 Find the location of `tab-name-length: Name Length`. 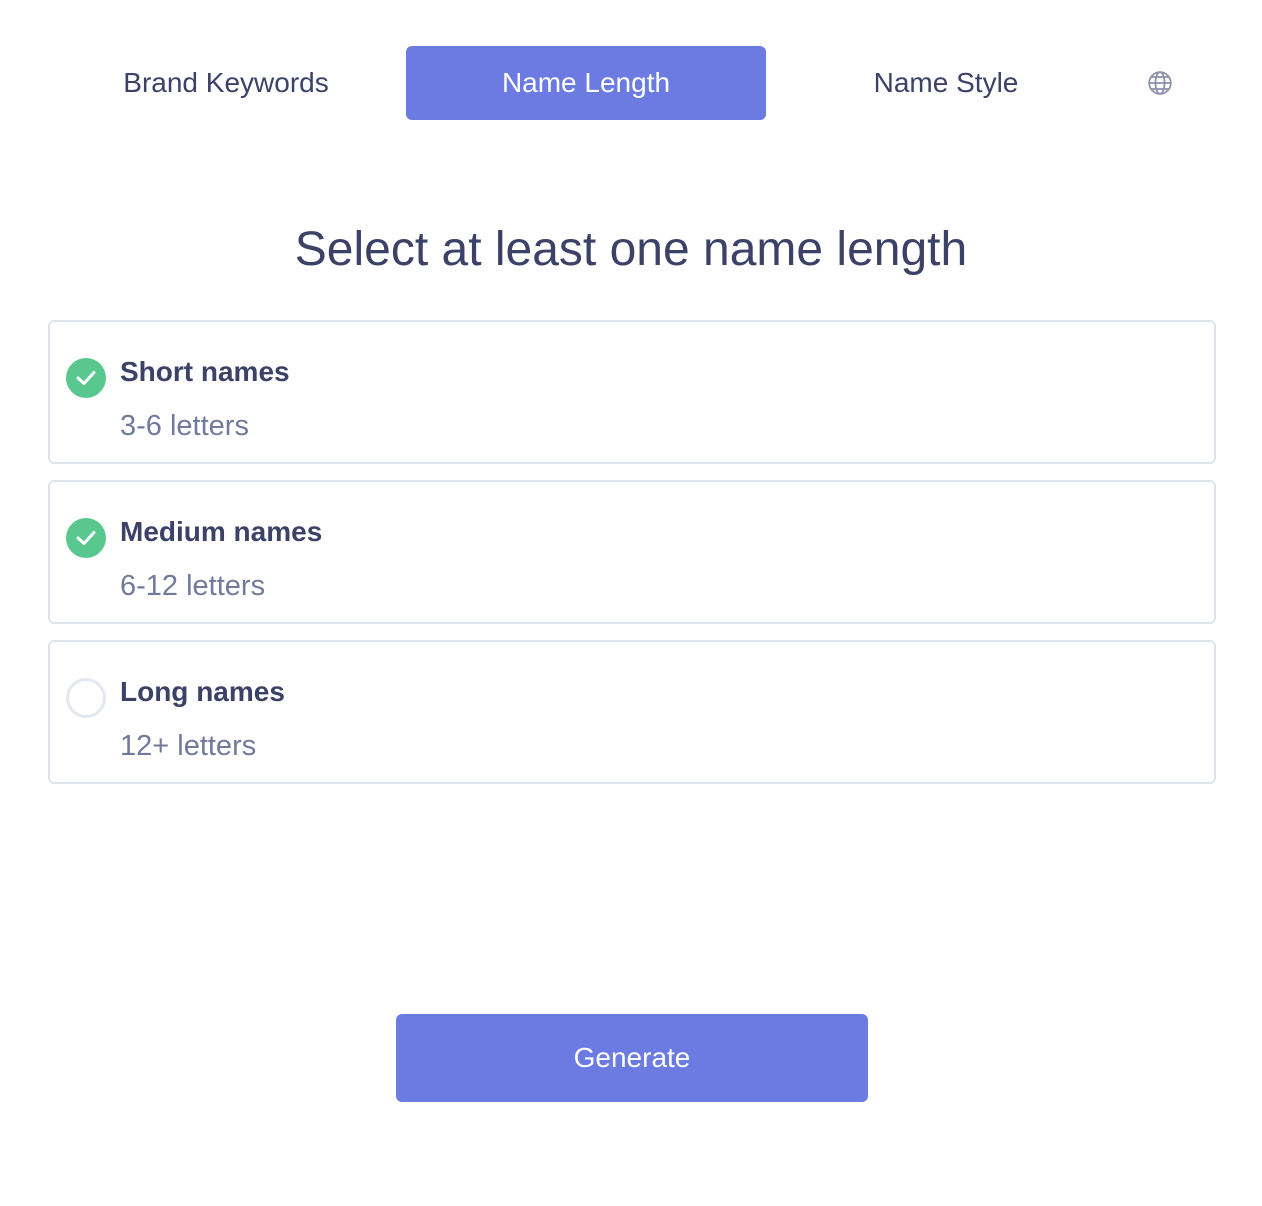

tab-name-length: Name Length is located at coordinates (586, 83).